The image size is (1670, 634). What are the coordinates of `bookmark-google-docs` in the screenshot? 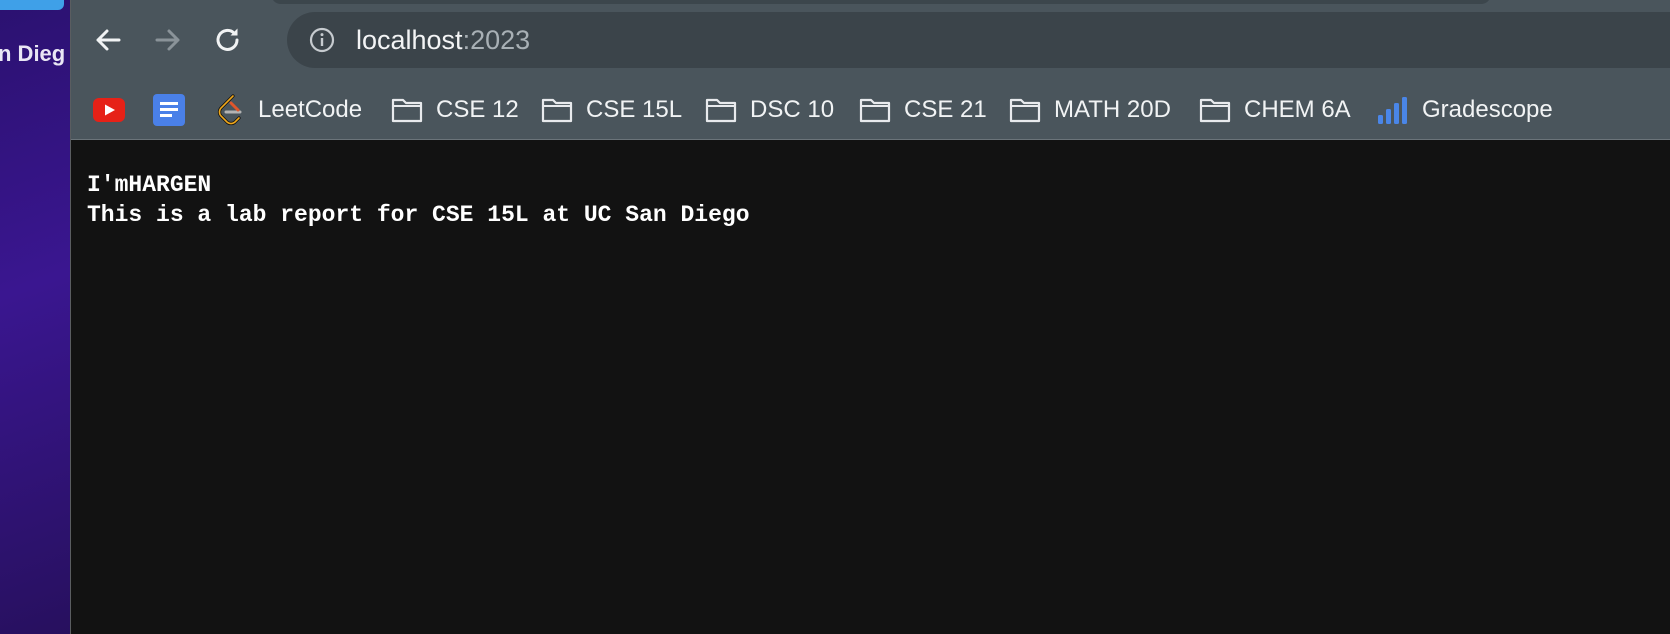 It's located at (175, 110).